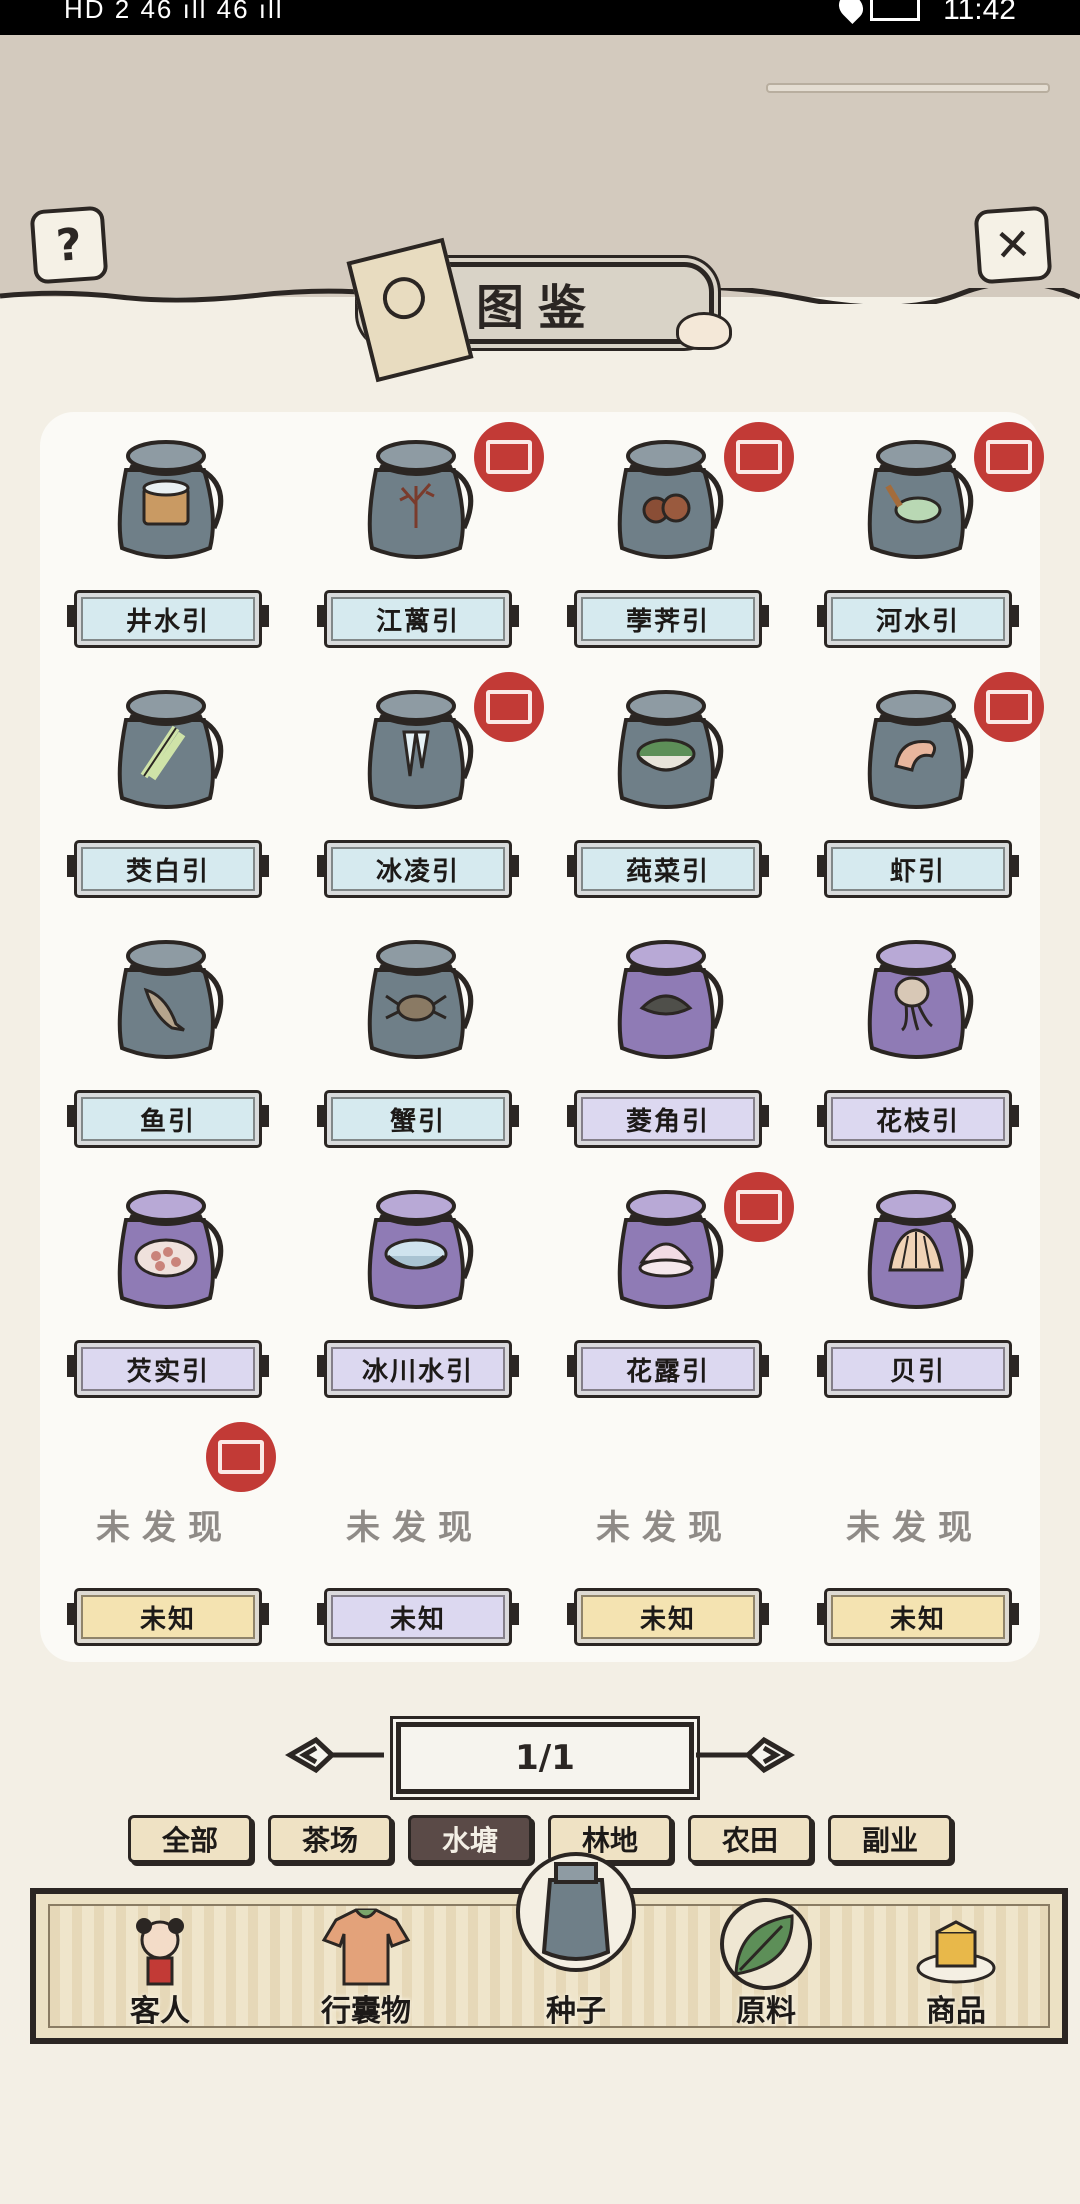 This screenshot has height=2204, width=1080. Describe the element at coordinates (576, 1941) in the screenshot. I see `nav-seed-bag: 种子` at that location.